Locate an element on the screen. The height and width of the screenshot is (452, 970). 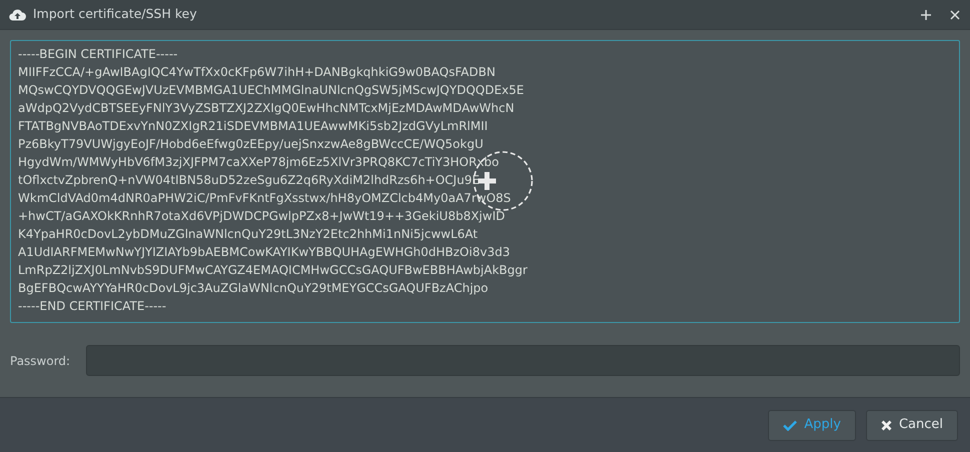
password-field is located at coordinates (523, 360).